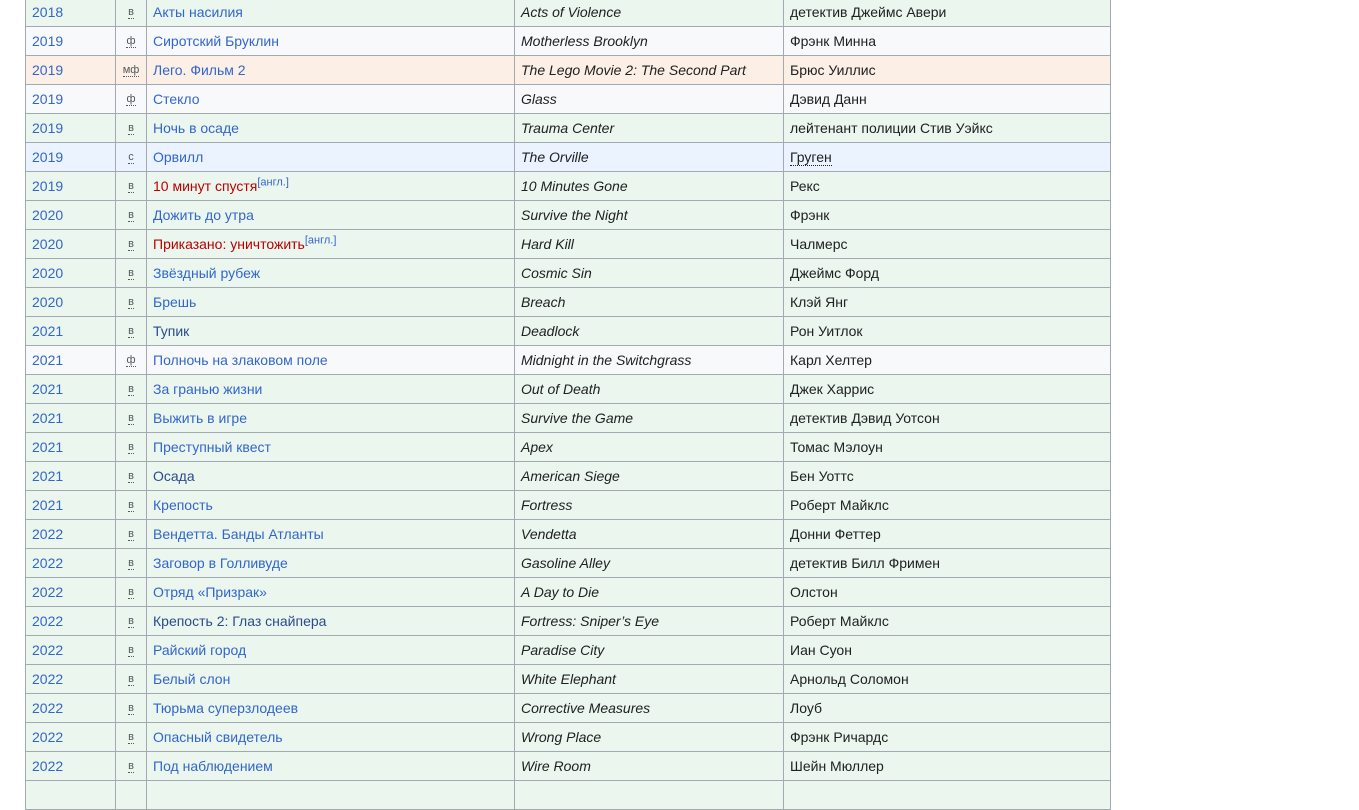 Image resolution: width=1359 pixels, height=810 pixels. What do you see at coordinates (213, 766) in the screenshot?
I see `film-title-link: Под наблюдением` at bounding box center [213, 766].